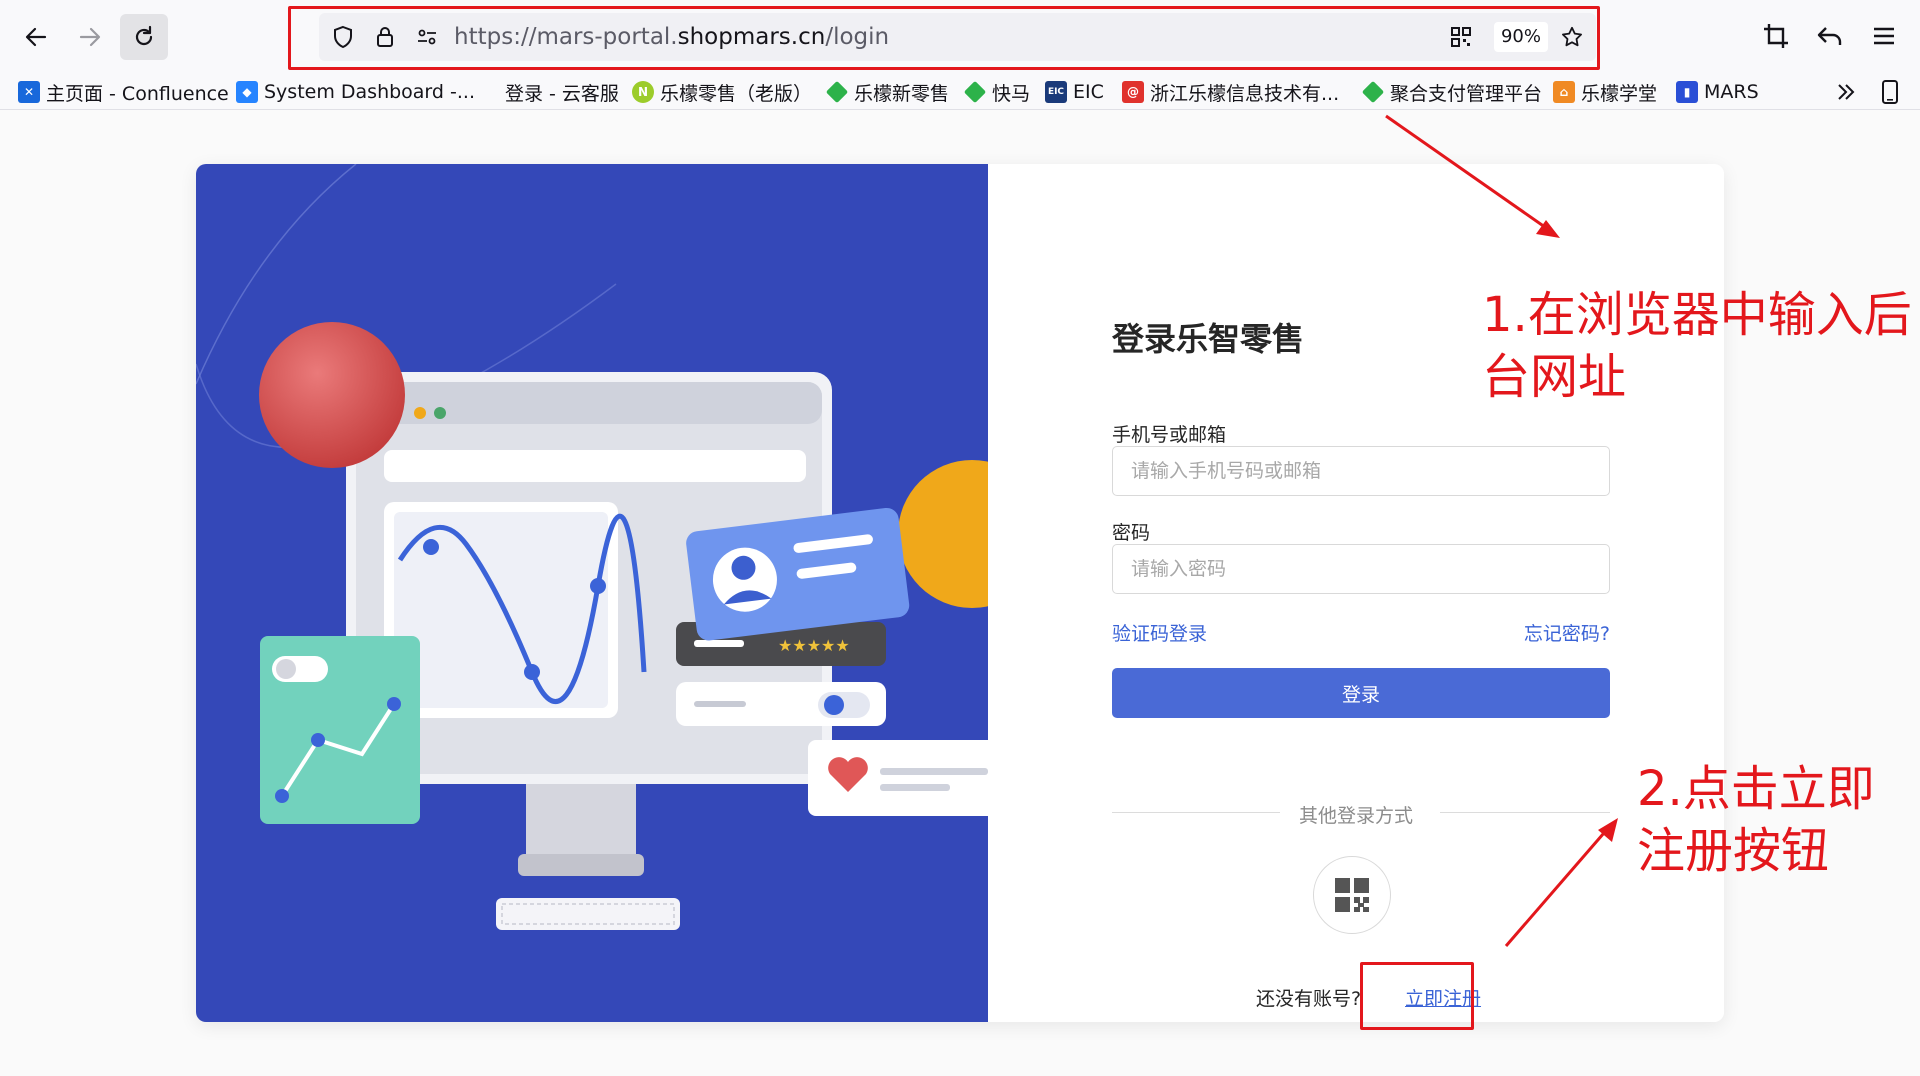 This screenshot has height=1076, width=1920. What do you see at coordinates (1756, 820) in the screenshot?
I see `annotation-step-2: 2.点击立即注册按钮` at bounding box center [1756, 820].